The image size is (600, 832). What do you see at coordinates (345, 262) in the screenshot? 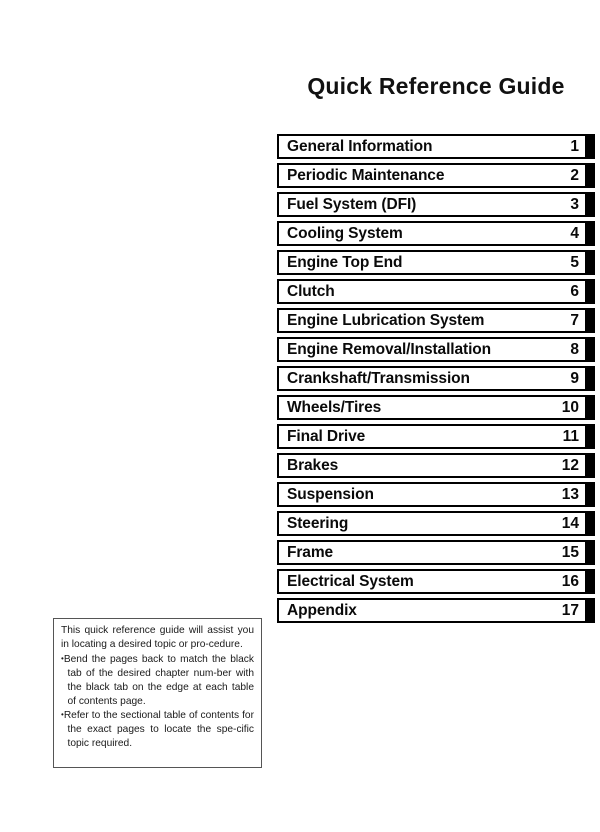
I see `chapter-title: Engine Top End` at bounding box center [345, 262].